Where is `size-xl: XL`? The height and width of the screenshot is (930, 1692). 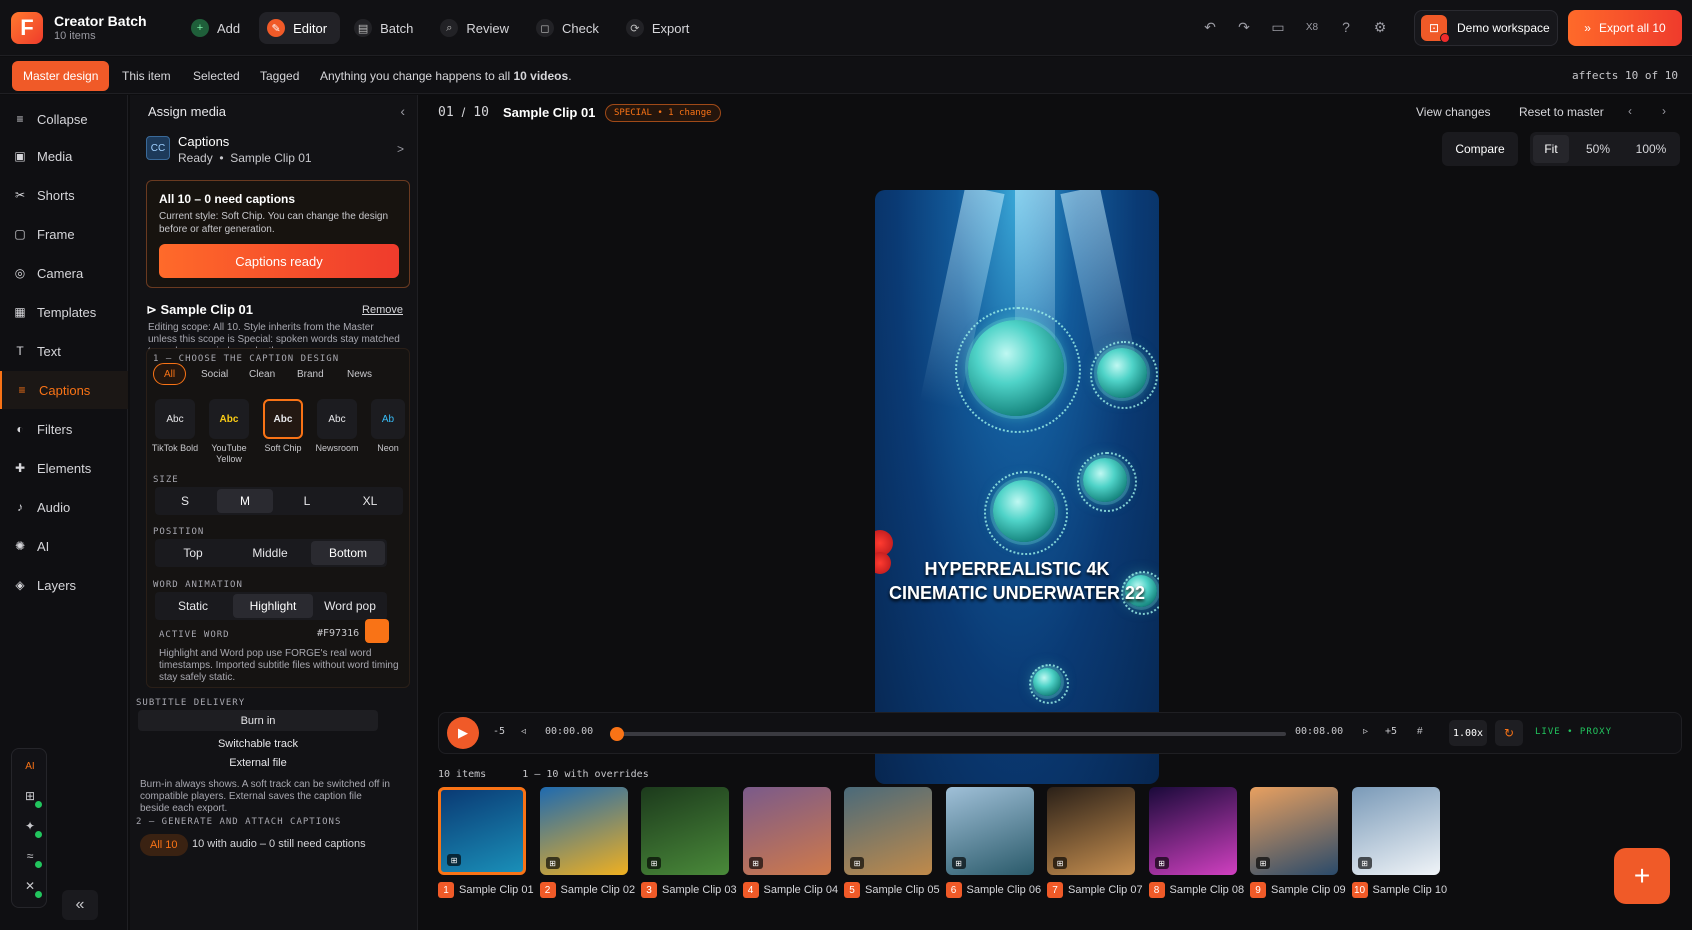 size-xl: XL is located at coordinates (370, 501).